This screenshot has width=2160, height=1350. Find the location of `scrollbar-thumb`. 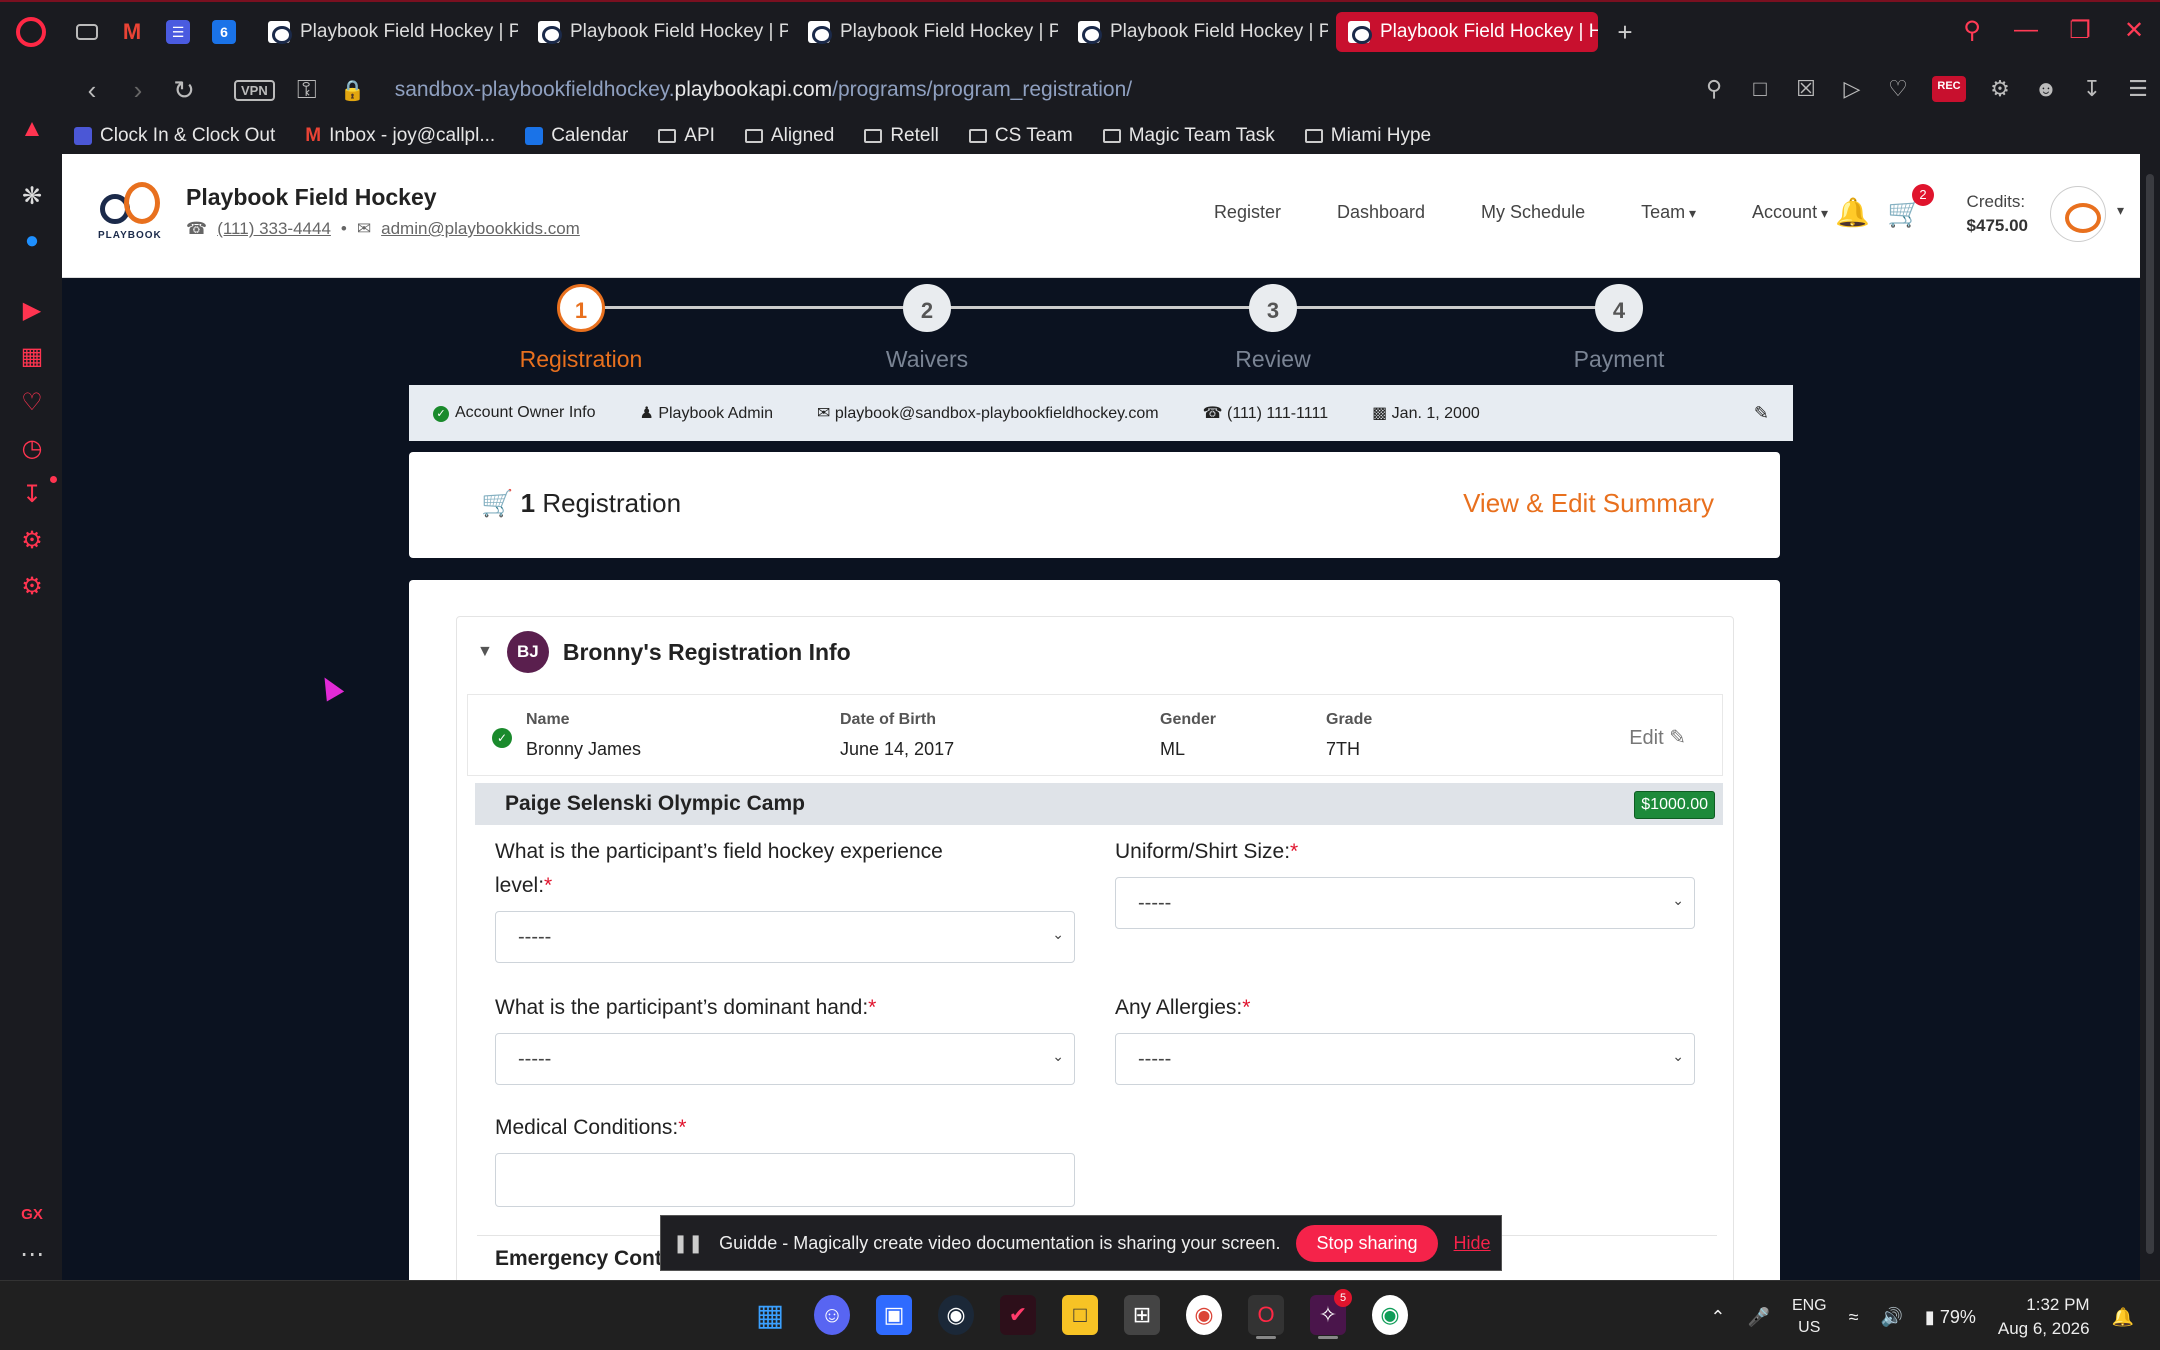

scrollbar-thumb is located at coordinates (2150, 714).